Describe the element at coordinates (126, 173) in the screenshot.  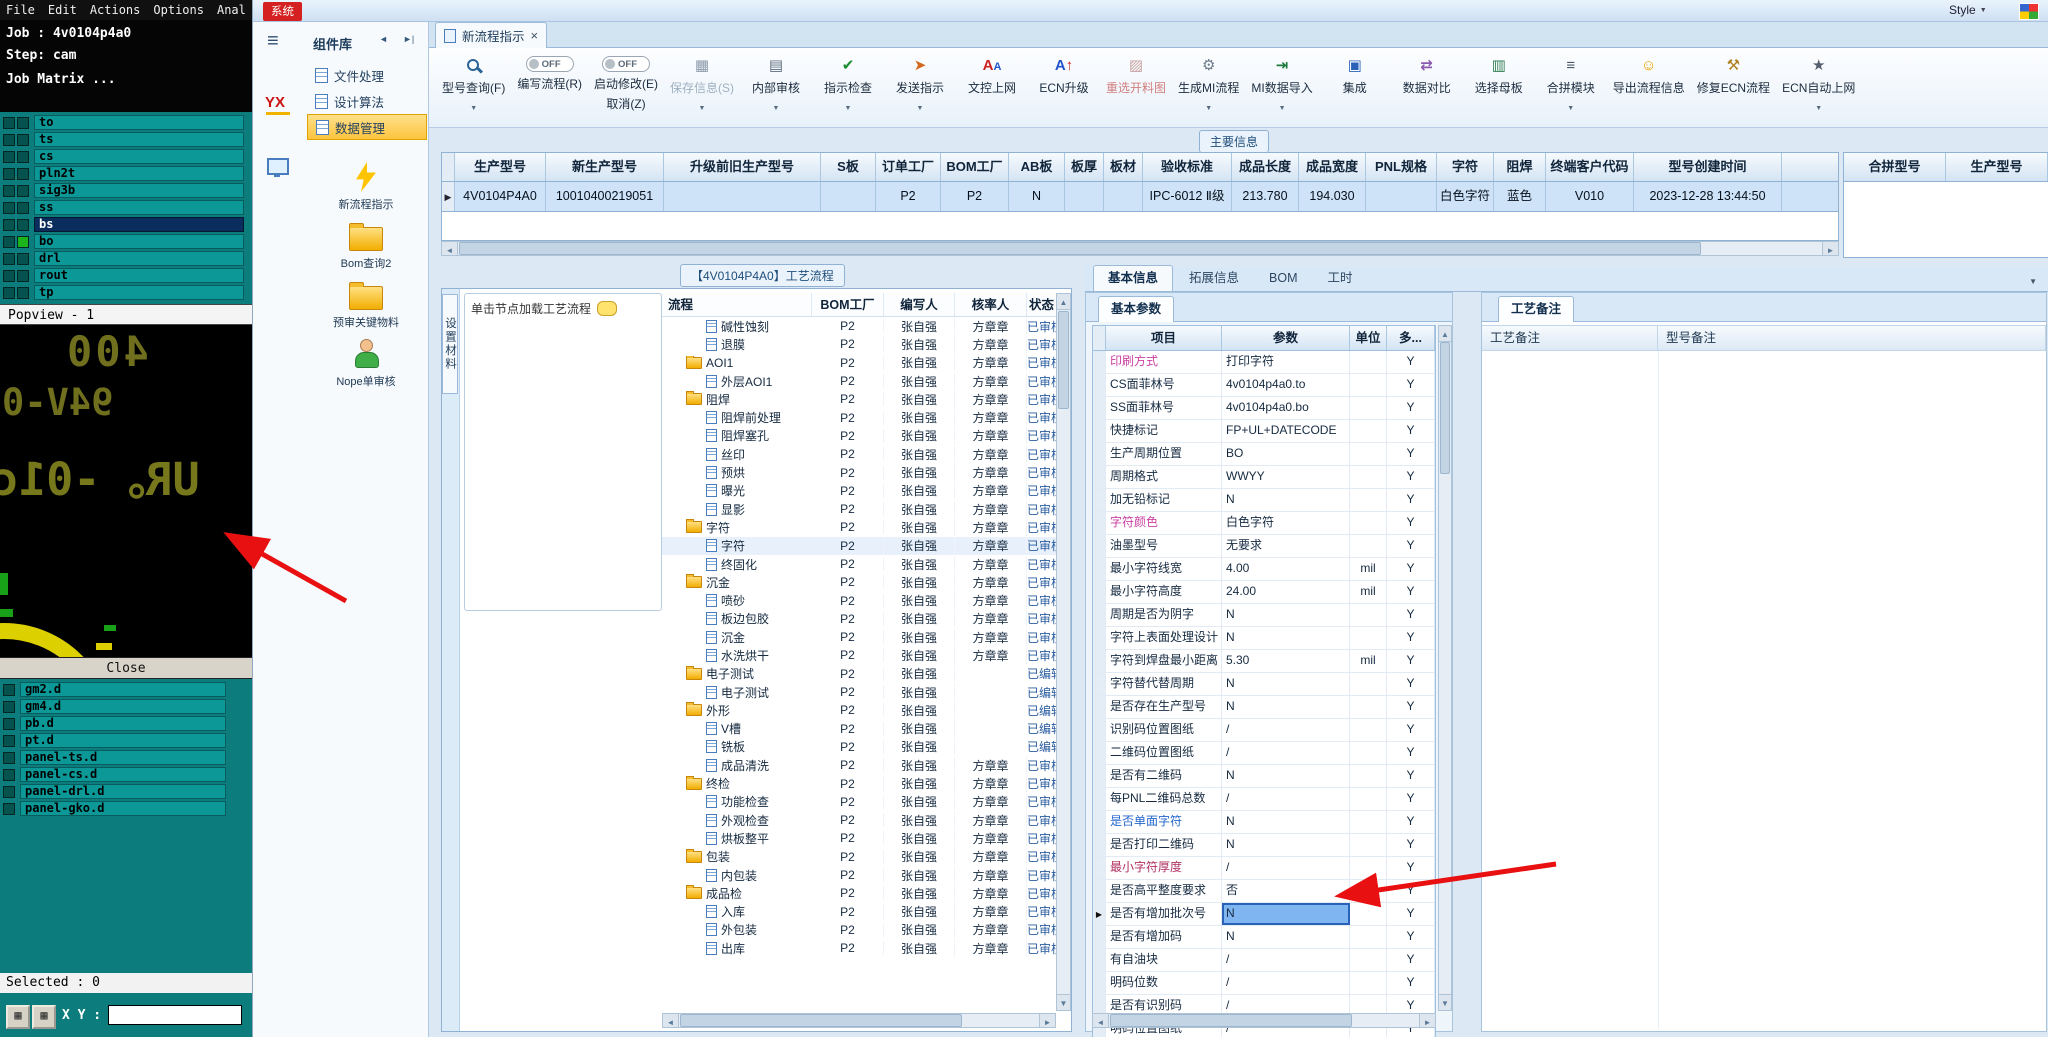
I see `layer-row: pln2t` at that location.